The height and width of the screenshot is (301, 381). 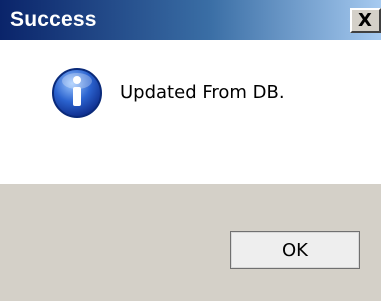 I want to click on dialog-title: Success, so click(x=53, y=19).